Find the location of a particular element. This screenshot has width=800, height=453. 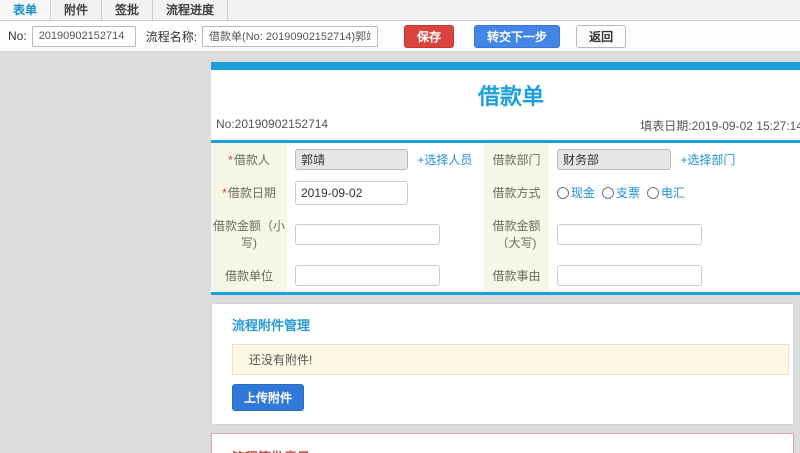

tab-attachments: 附件 is located at coordinates (77, 10).